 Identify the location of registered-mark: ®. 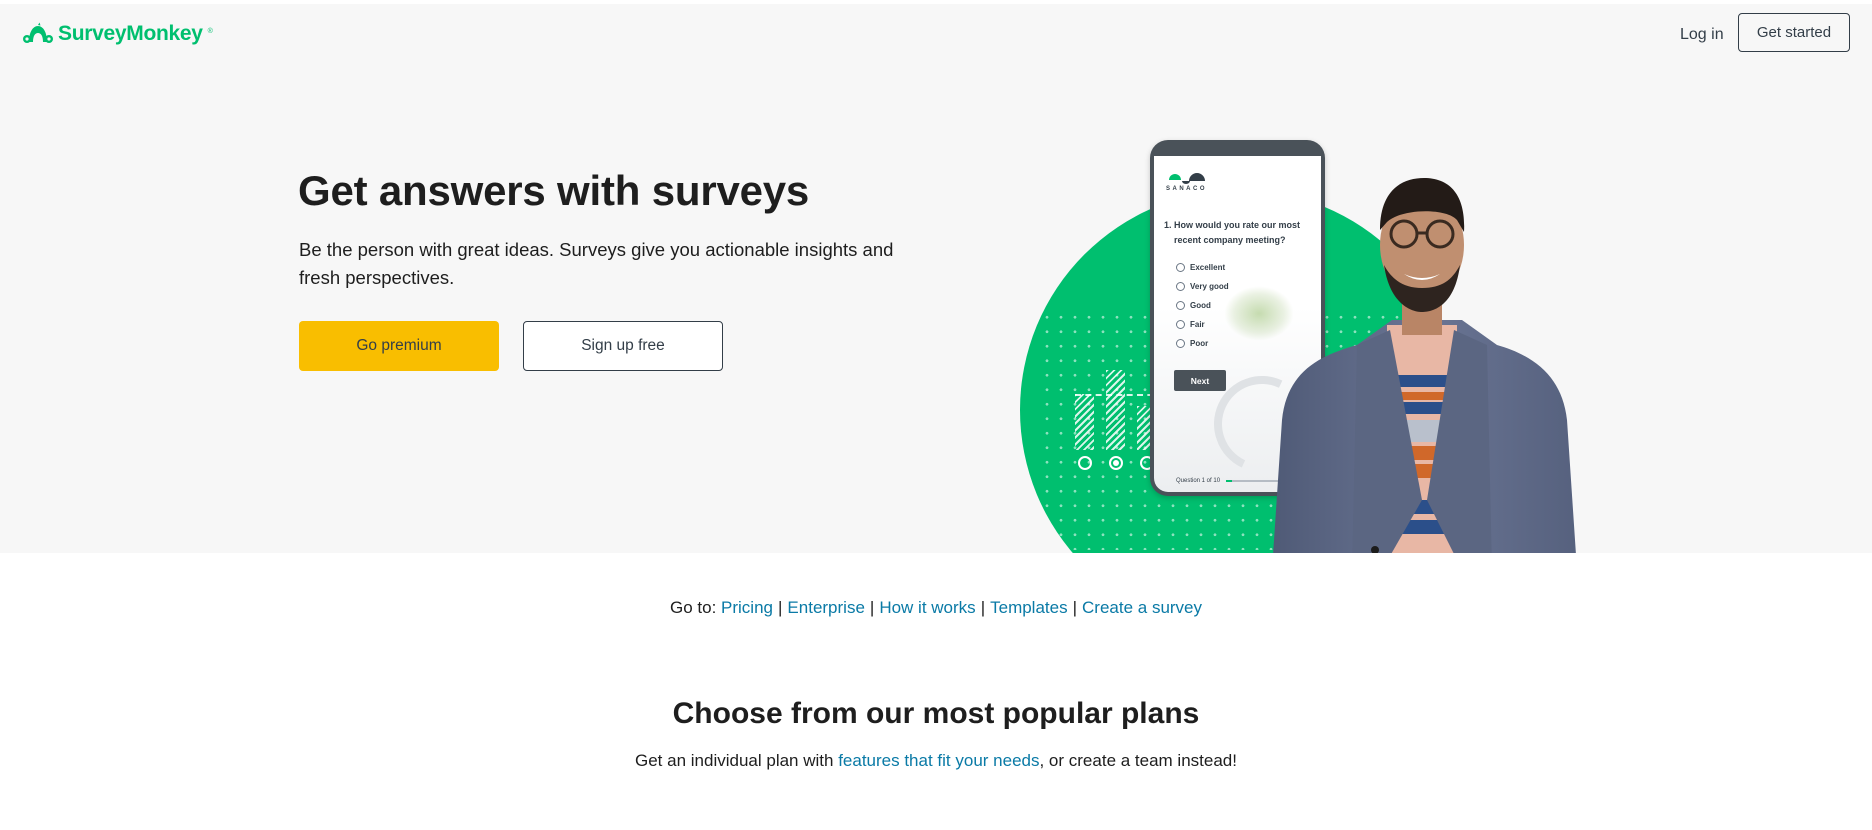
(210, 31).